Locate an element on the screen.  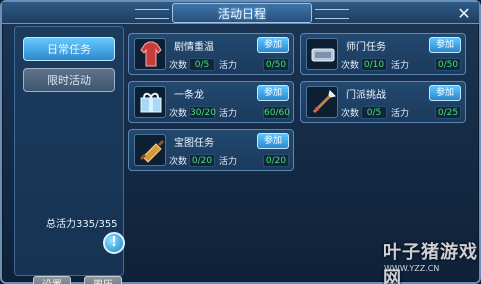
activity-name: 宝图任务 is located at coordinates (194, 143).